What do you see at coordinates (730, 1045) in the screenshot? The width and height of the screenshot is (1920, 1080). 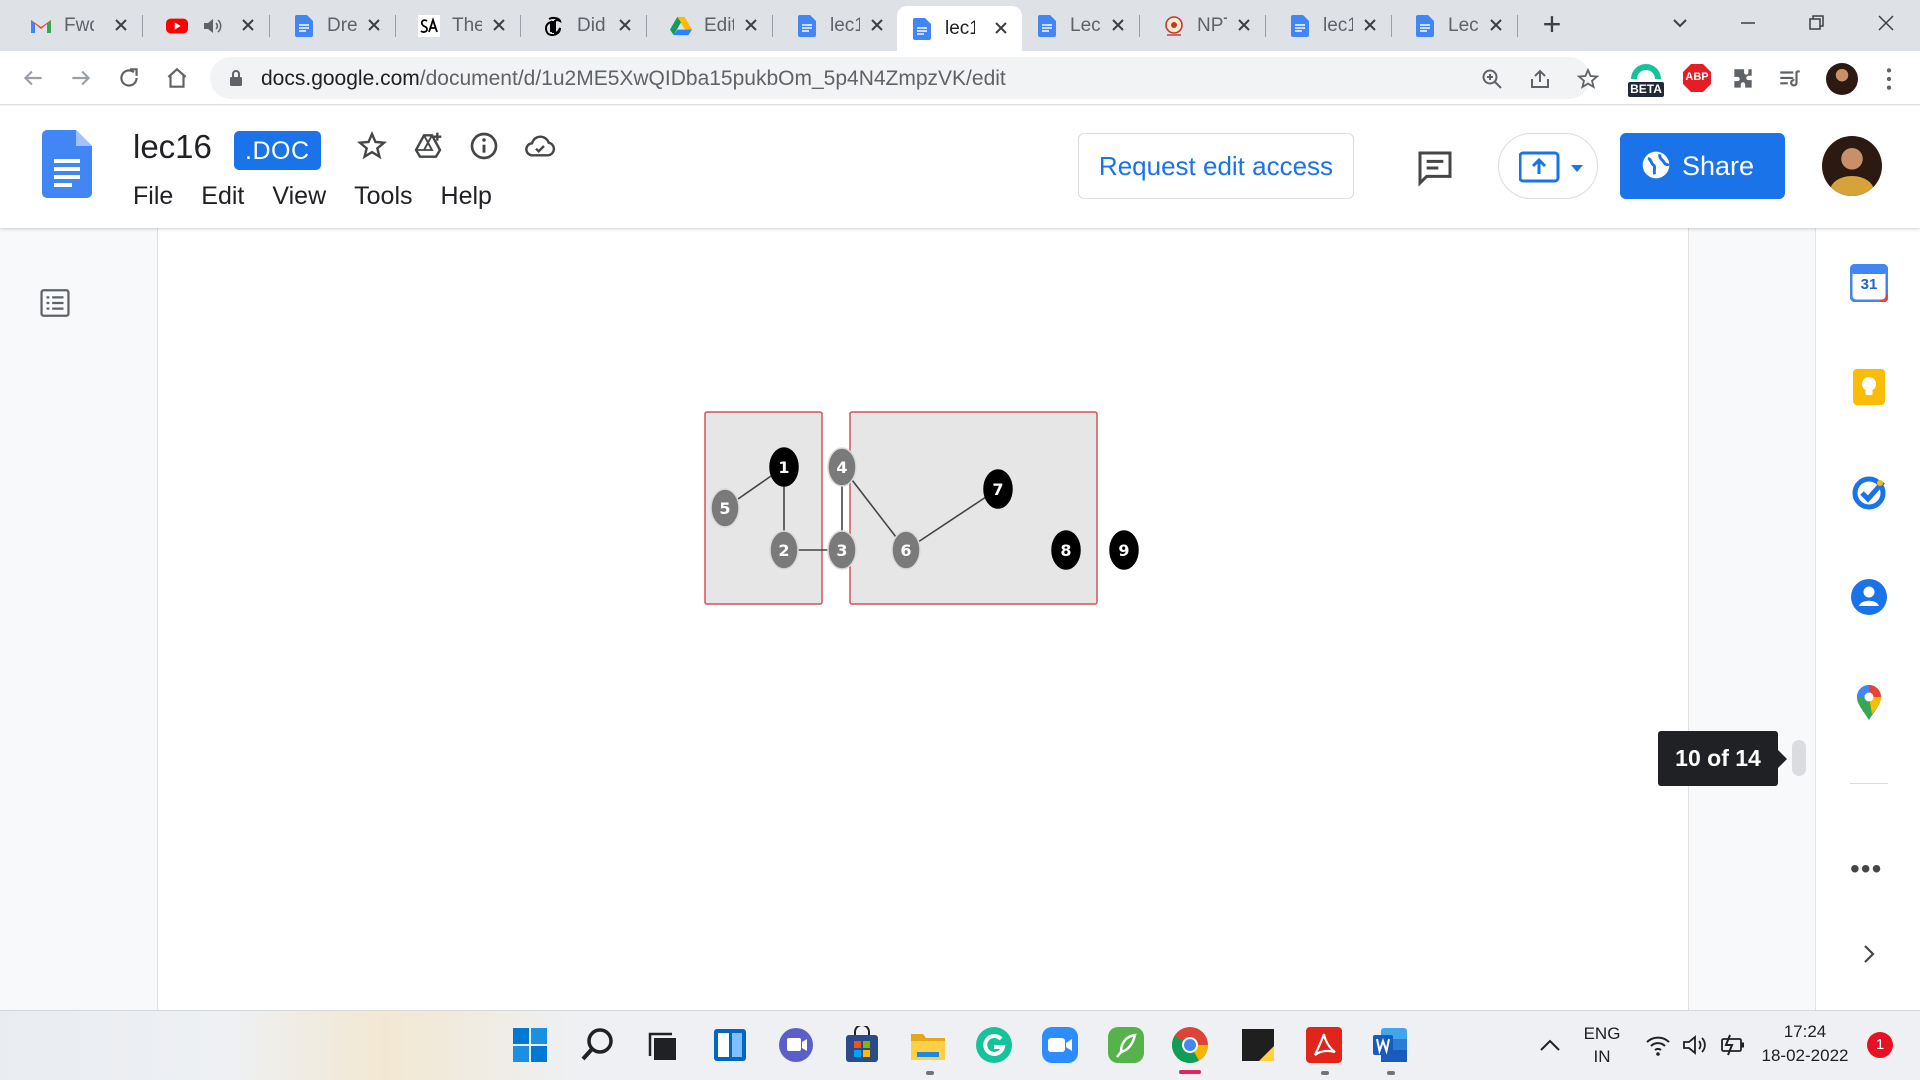 I see `widgets-icon` at bounding box center [730, 1045].